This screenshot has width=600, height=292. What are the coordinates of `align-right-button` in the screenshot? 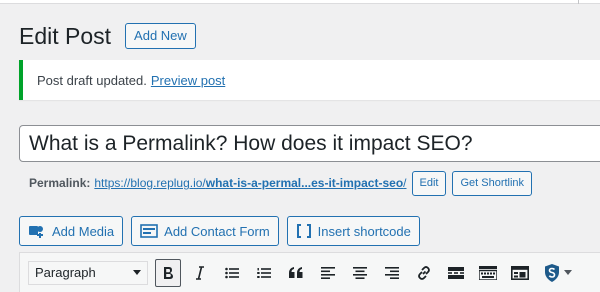 It's located at (392, 273).